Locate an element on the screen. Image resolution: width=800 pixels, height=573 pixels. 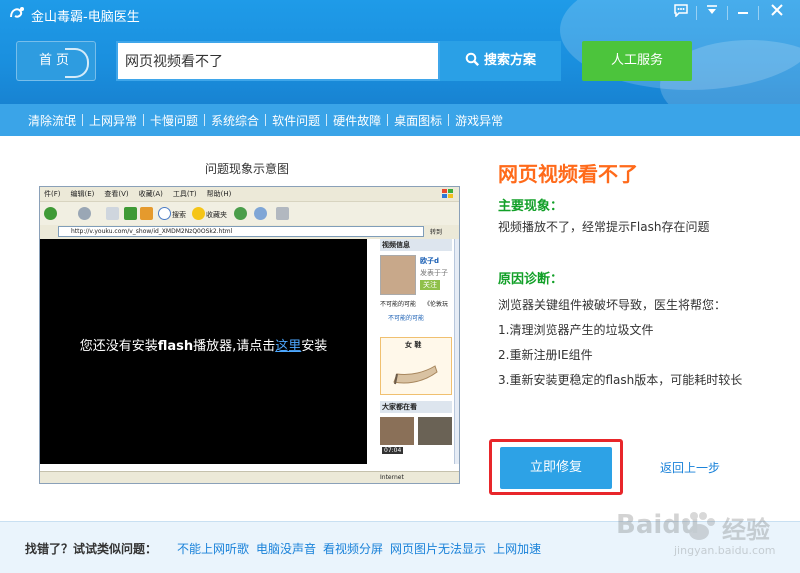
side-heading: 视频信息 is located at coordinates (416, 245).